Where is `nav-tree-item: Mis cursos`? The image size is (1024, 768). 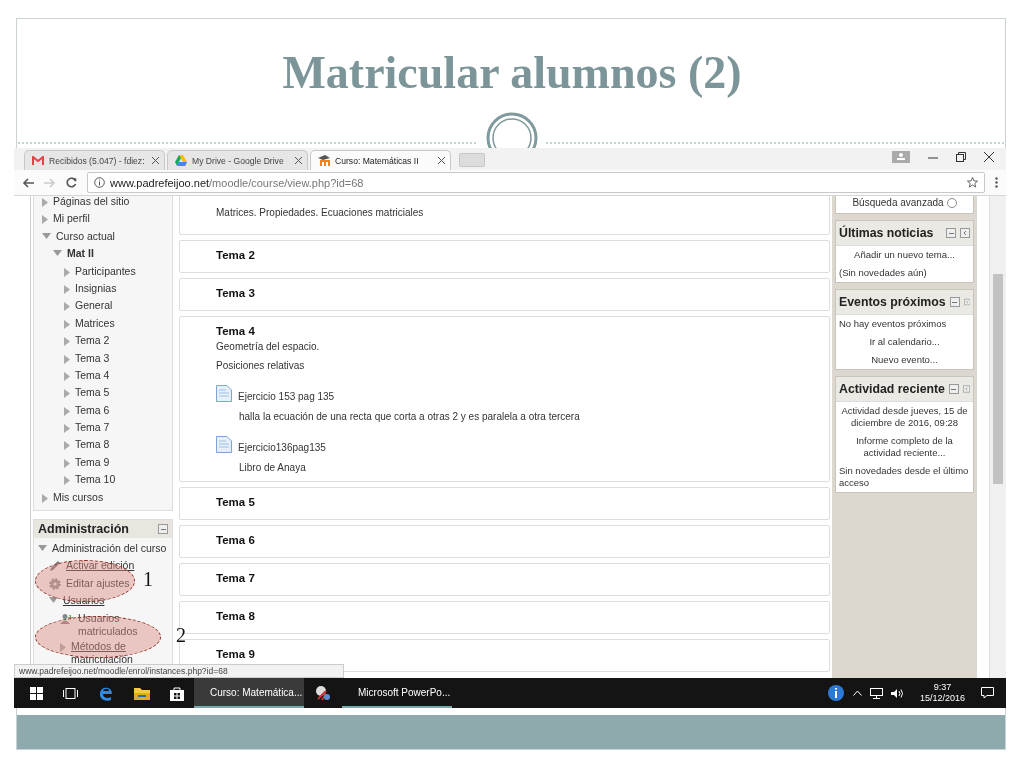
nav-tree-item: Mis cursos is located at coordinates (78, 497).